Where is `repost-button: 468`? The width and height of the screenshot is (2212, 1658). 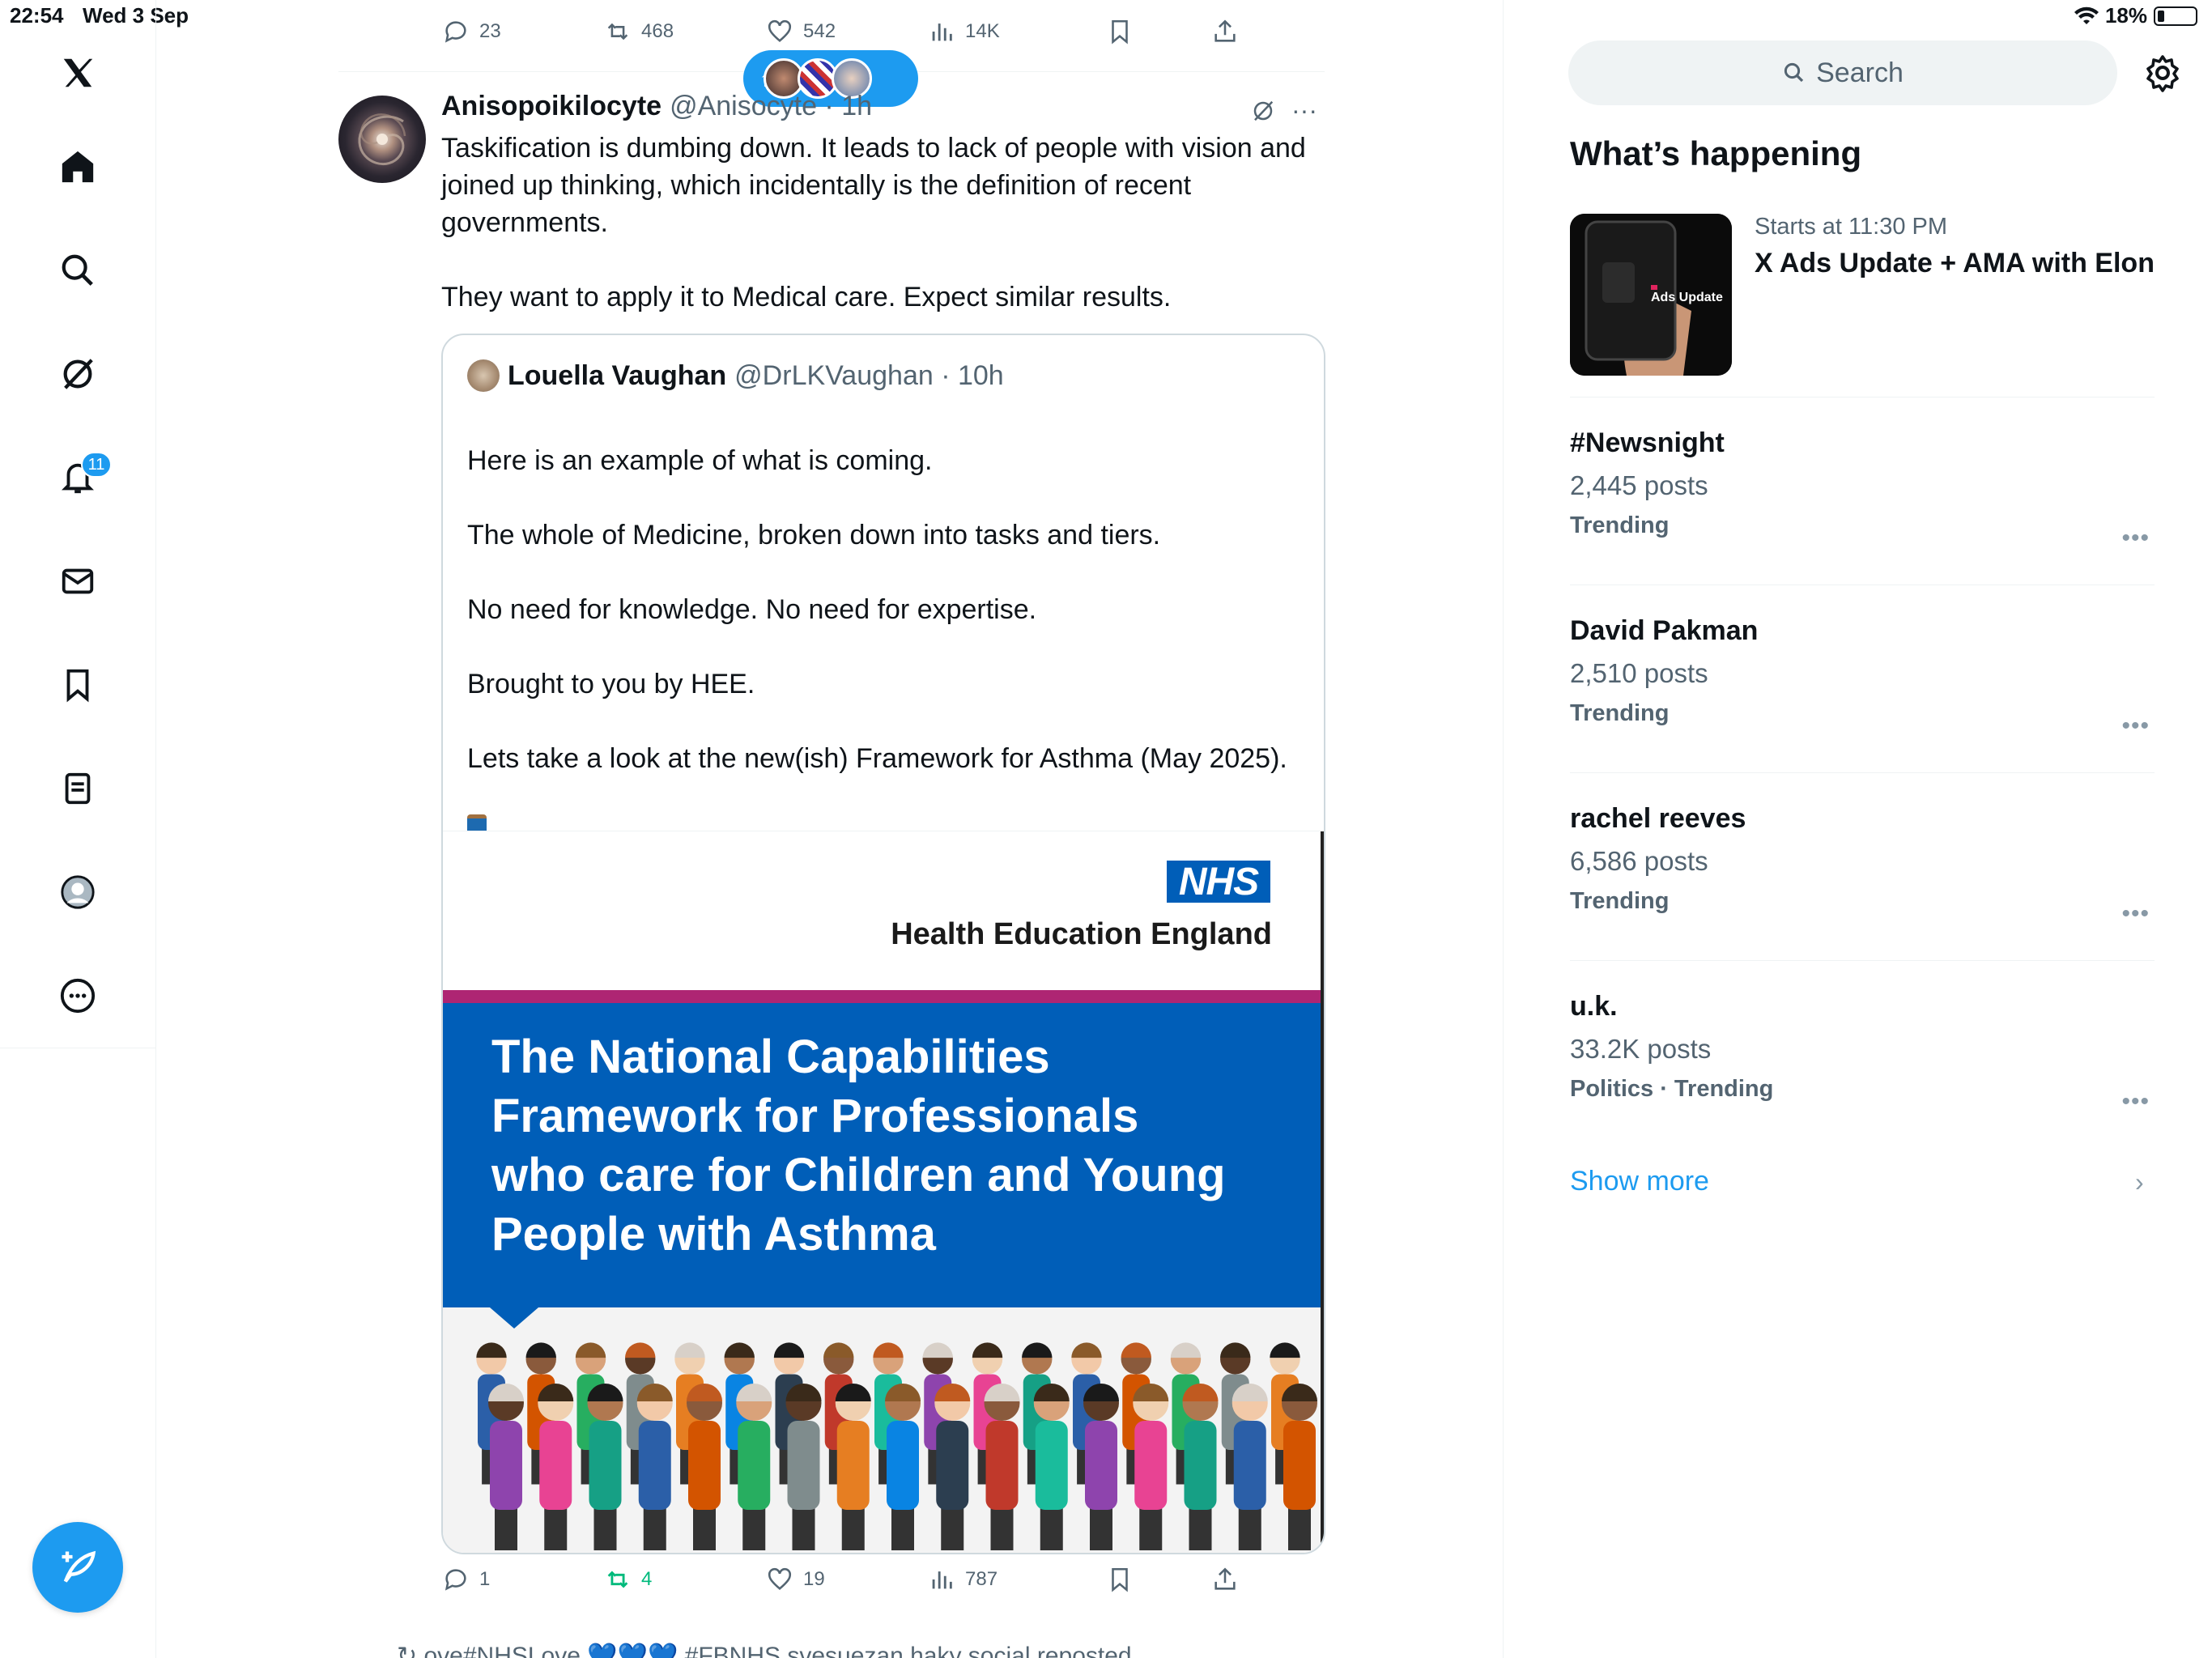 repost-button: 468 is located at coordinates (639, 31).